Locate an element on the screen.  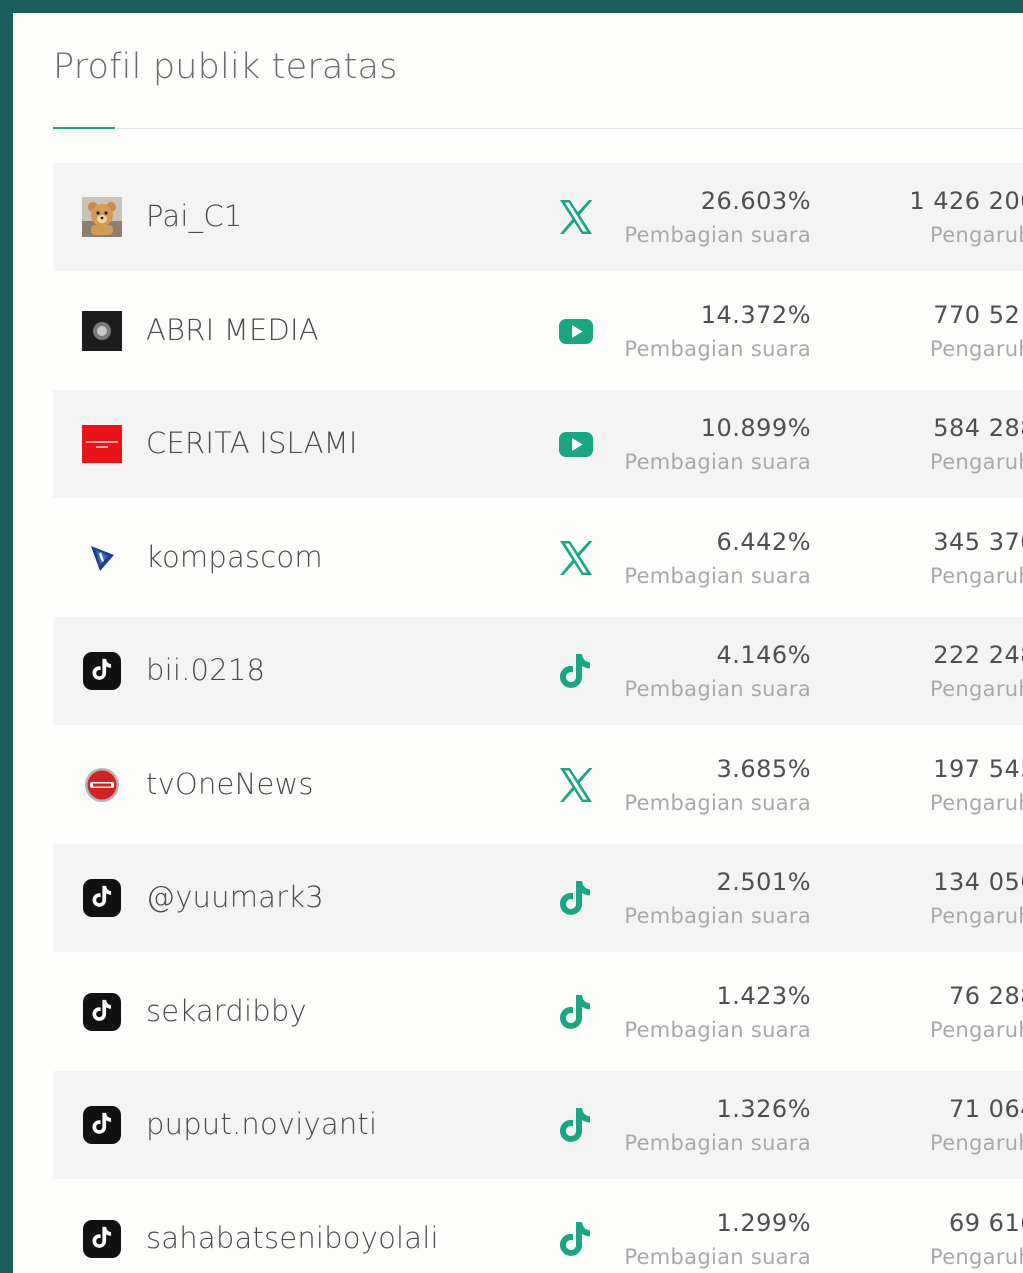
teddy-bear-avatar-icon is located at coordinates (102, 217).